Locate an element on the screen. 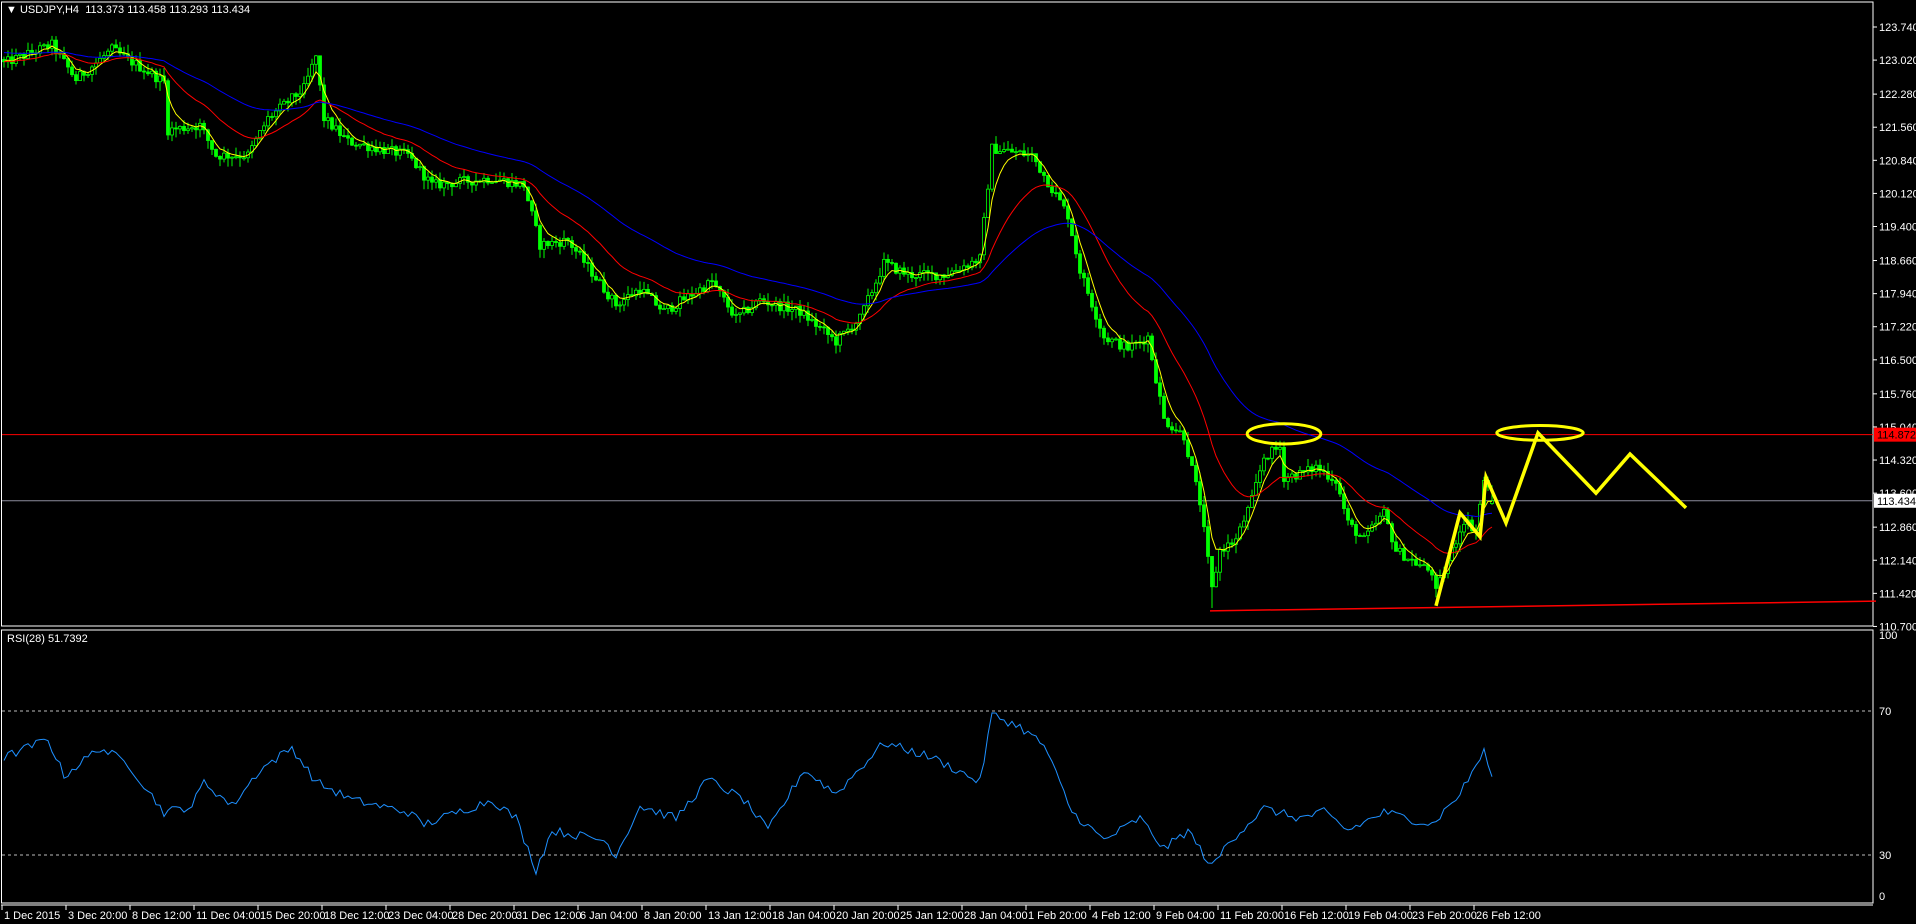 Image resolution: width=1916 pixels, height=924 pixels. price-label: 112.860 is located at coordinates (1897, 528).